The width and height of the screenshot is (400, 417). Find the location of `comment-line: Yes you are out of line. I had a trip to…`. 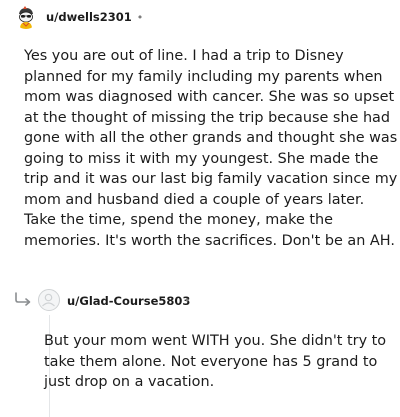

comment-line: Yes you are out of line. I had a trip to… is located at coordinates (184, 56).